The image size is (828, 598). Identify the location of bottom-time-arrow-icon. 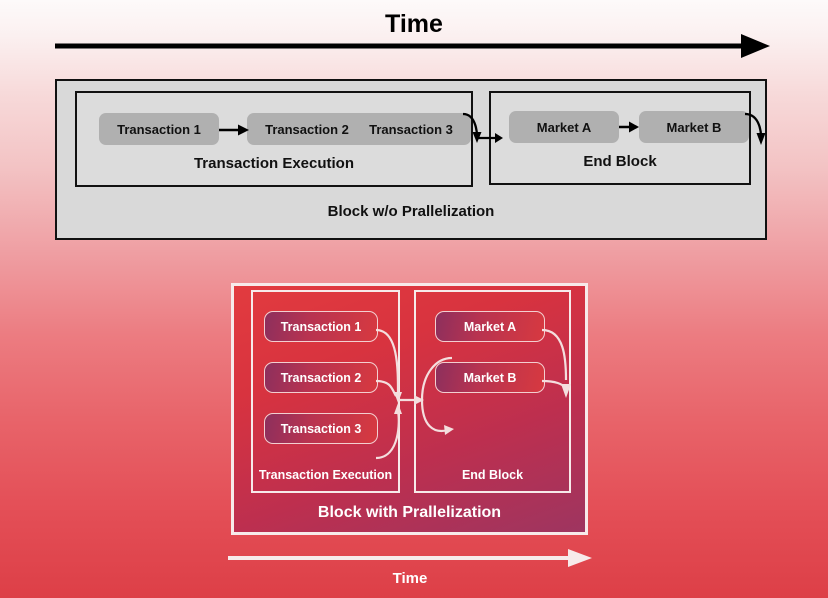
(410, 558).